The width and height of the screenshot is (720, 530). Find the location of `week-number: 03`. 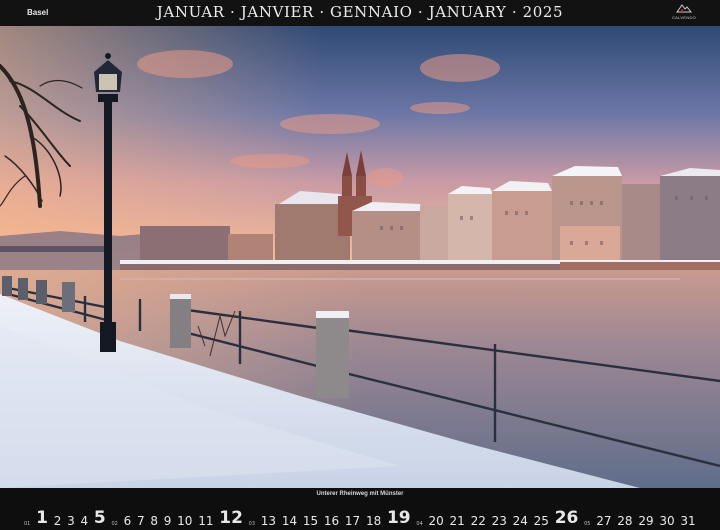

week-number: 03 is located at coordinates (252, 524).